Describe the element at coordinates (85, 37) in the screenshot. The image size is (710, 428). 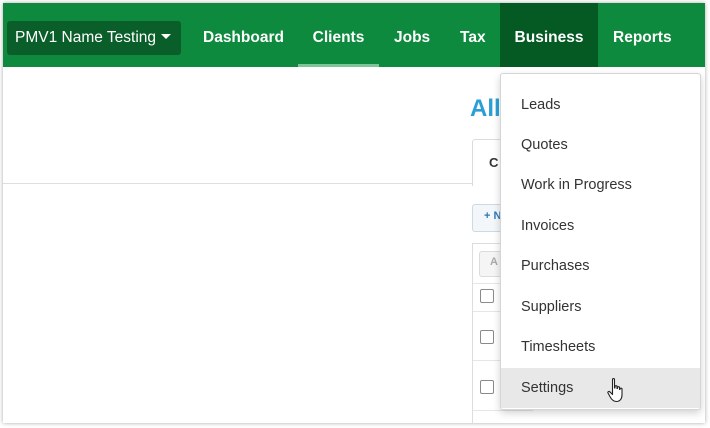
I see `organization-name: PMV1 Name Testing` at that location.